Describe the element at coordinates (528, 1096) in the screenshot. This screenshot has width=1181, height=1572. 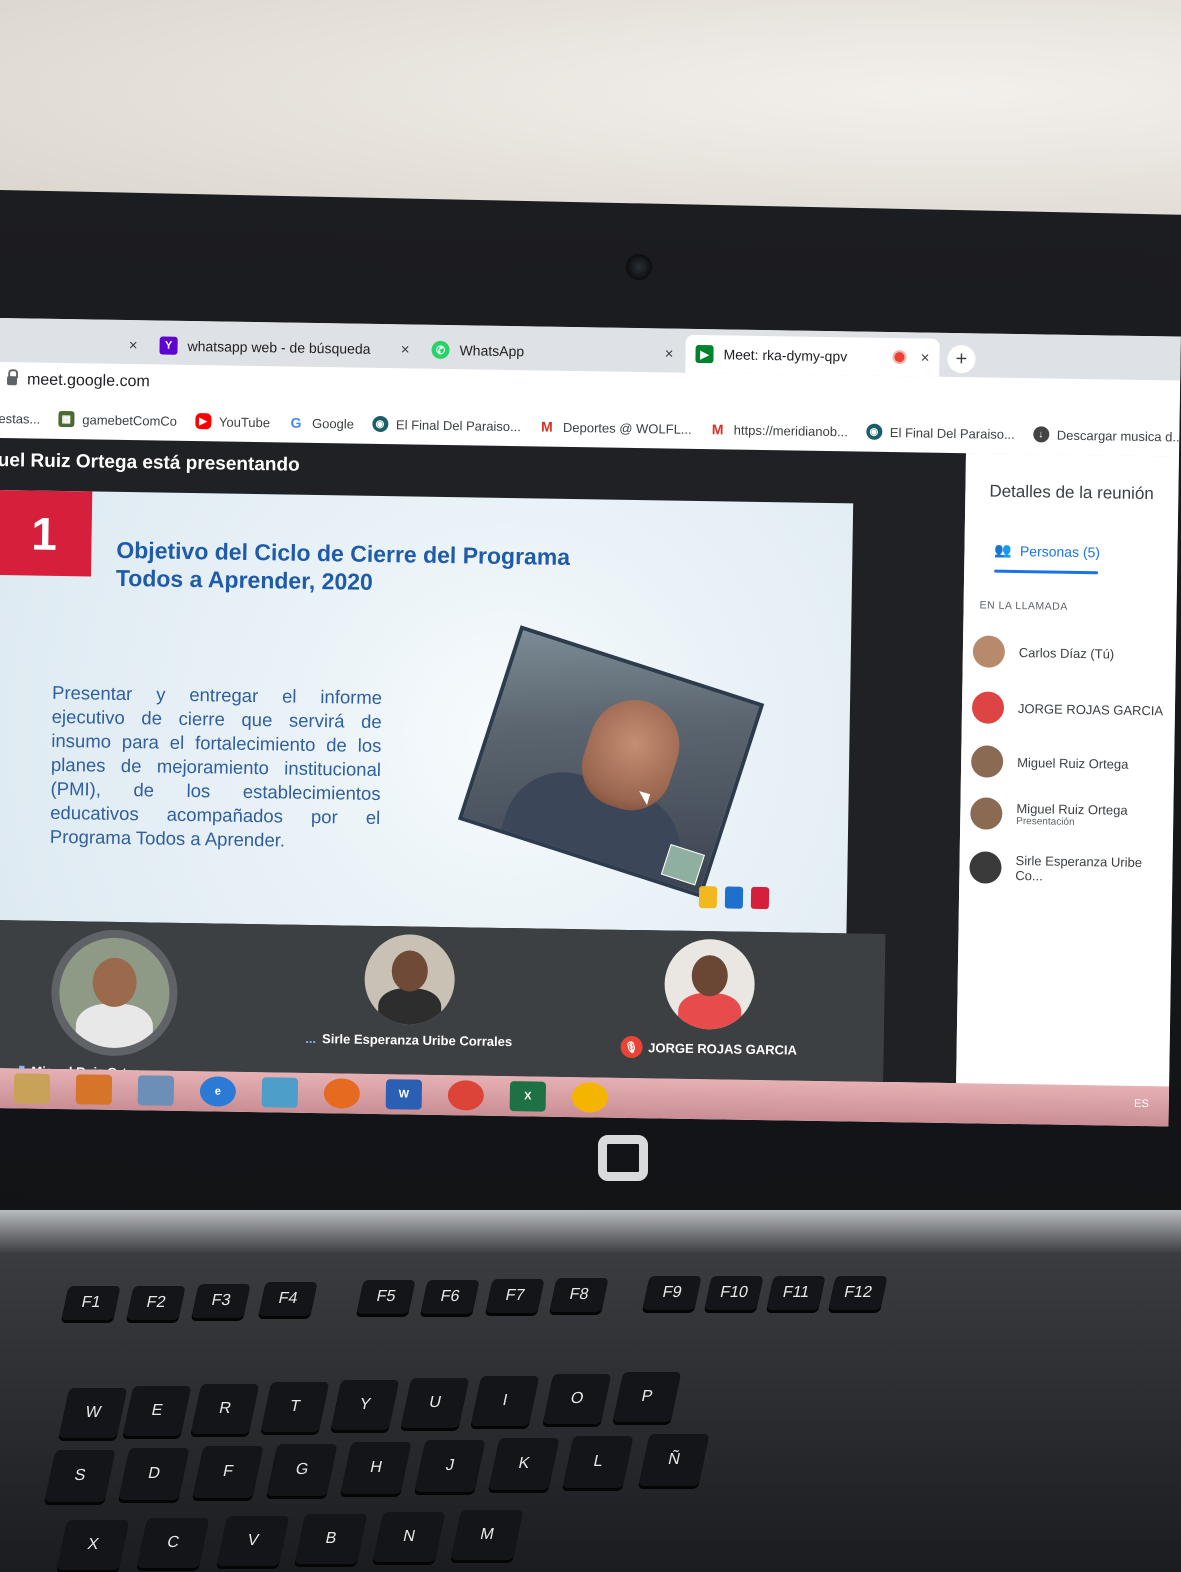
I see `excel-icon: X` at that location.